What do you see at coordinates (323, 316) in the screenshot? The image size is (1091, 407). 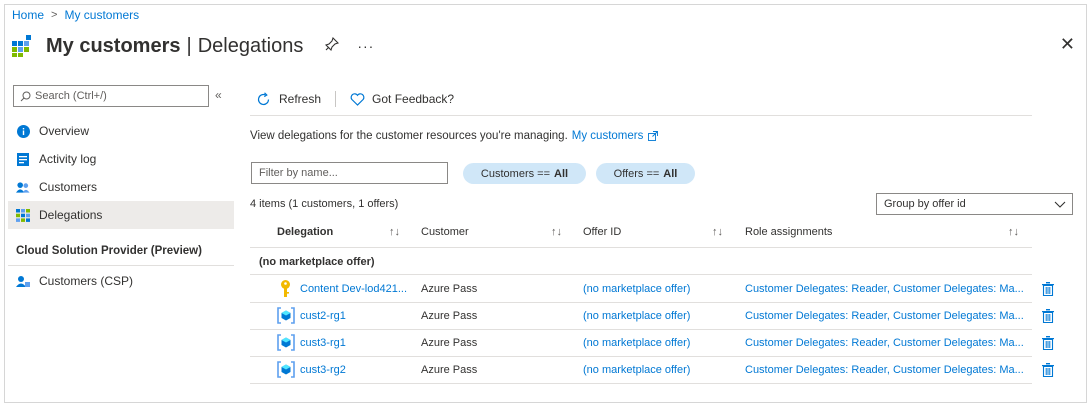 I see `delegation-link: cust2-rg1` at bounding box center [323, 316].